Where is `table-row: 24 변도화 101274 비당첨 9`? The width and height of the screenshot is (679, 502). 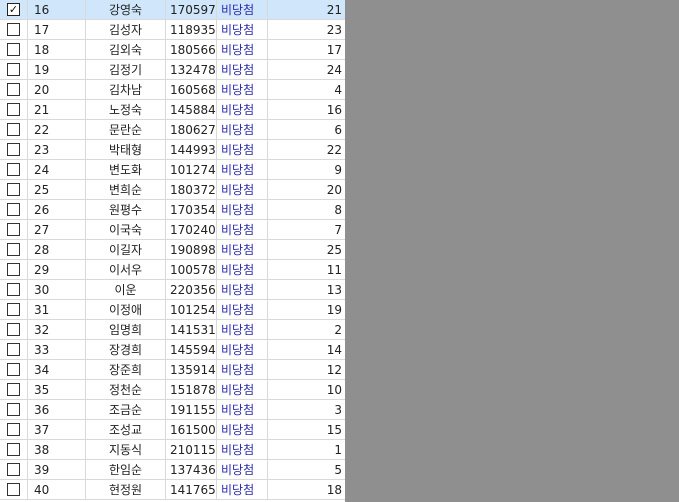 table-row: 24 변도화 101274 비당첨 9 is located at coordinates (172, 170).